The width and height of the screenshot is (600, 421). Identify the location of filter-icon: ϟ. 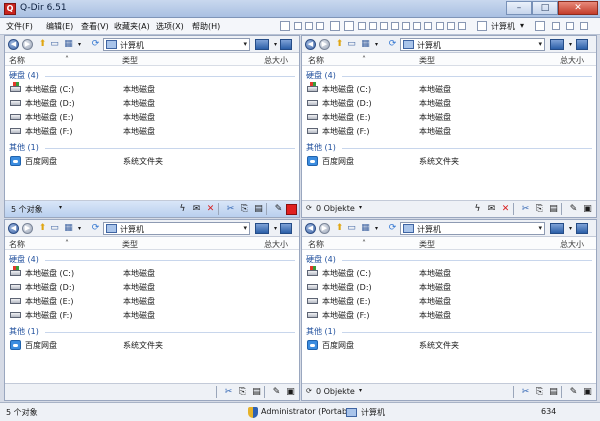
(182, 209).